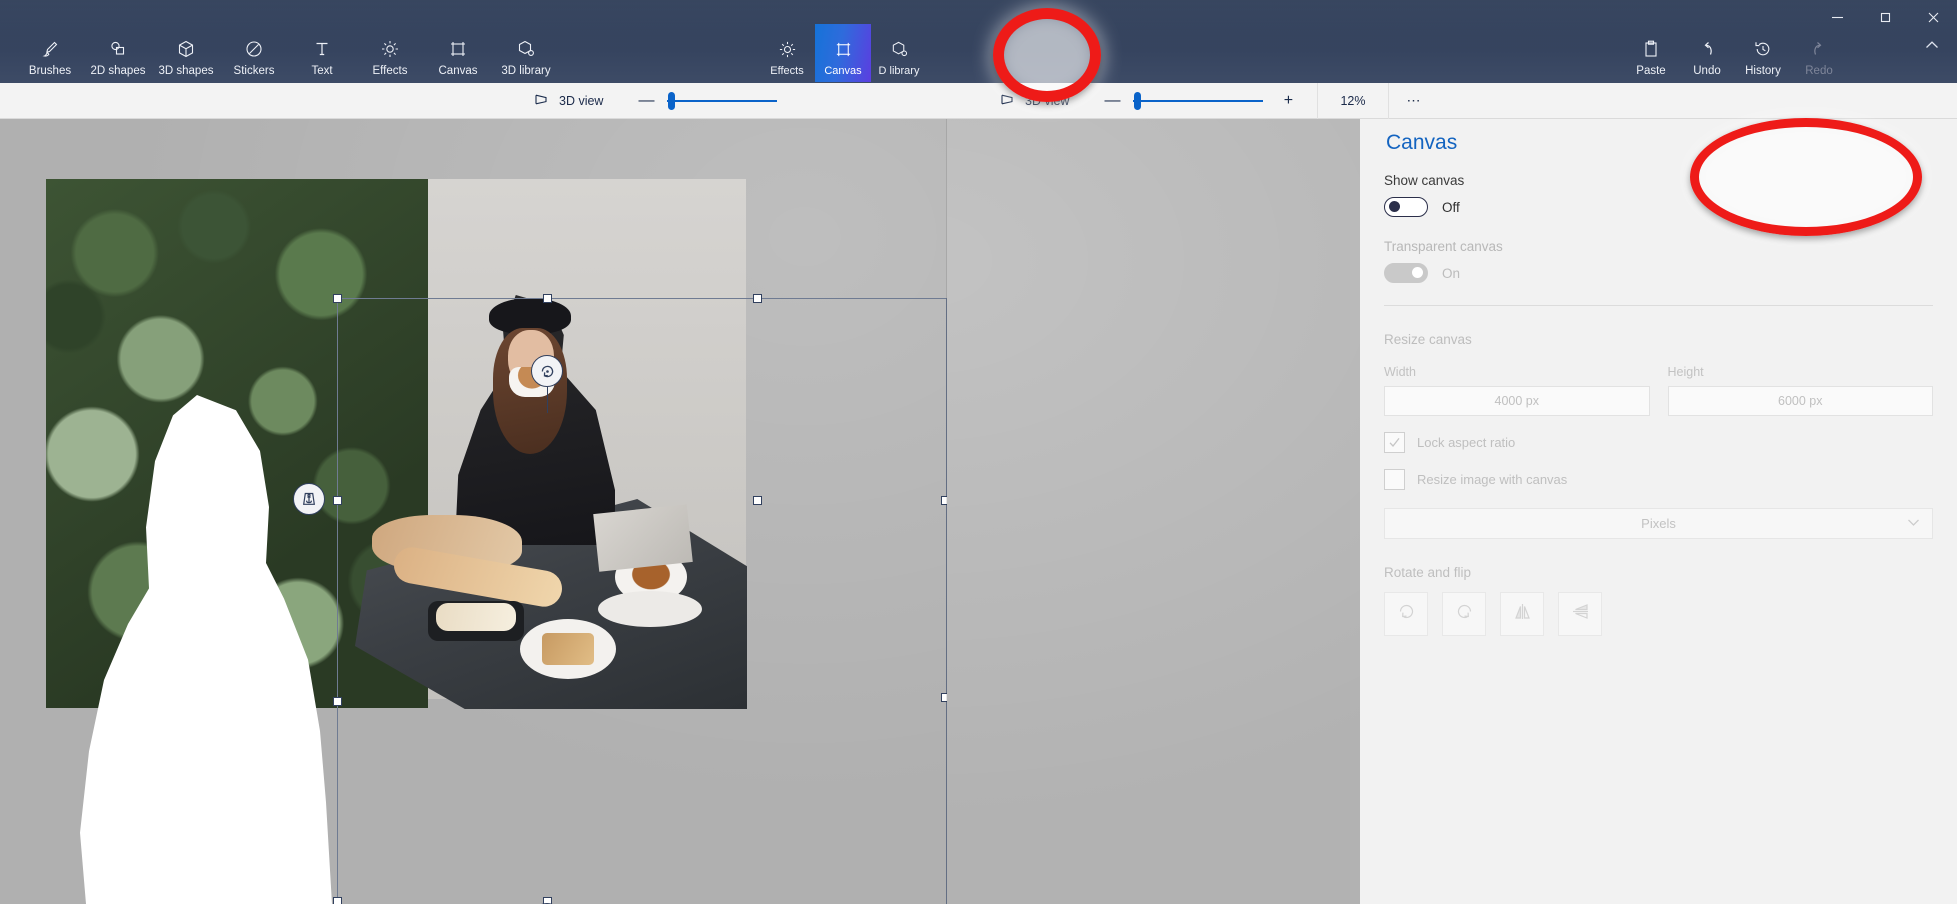 The width and height of the screenshot is (1957, 904). I want to click on overlay-view-controls: 3D view —, so click(656, 100).